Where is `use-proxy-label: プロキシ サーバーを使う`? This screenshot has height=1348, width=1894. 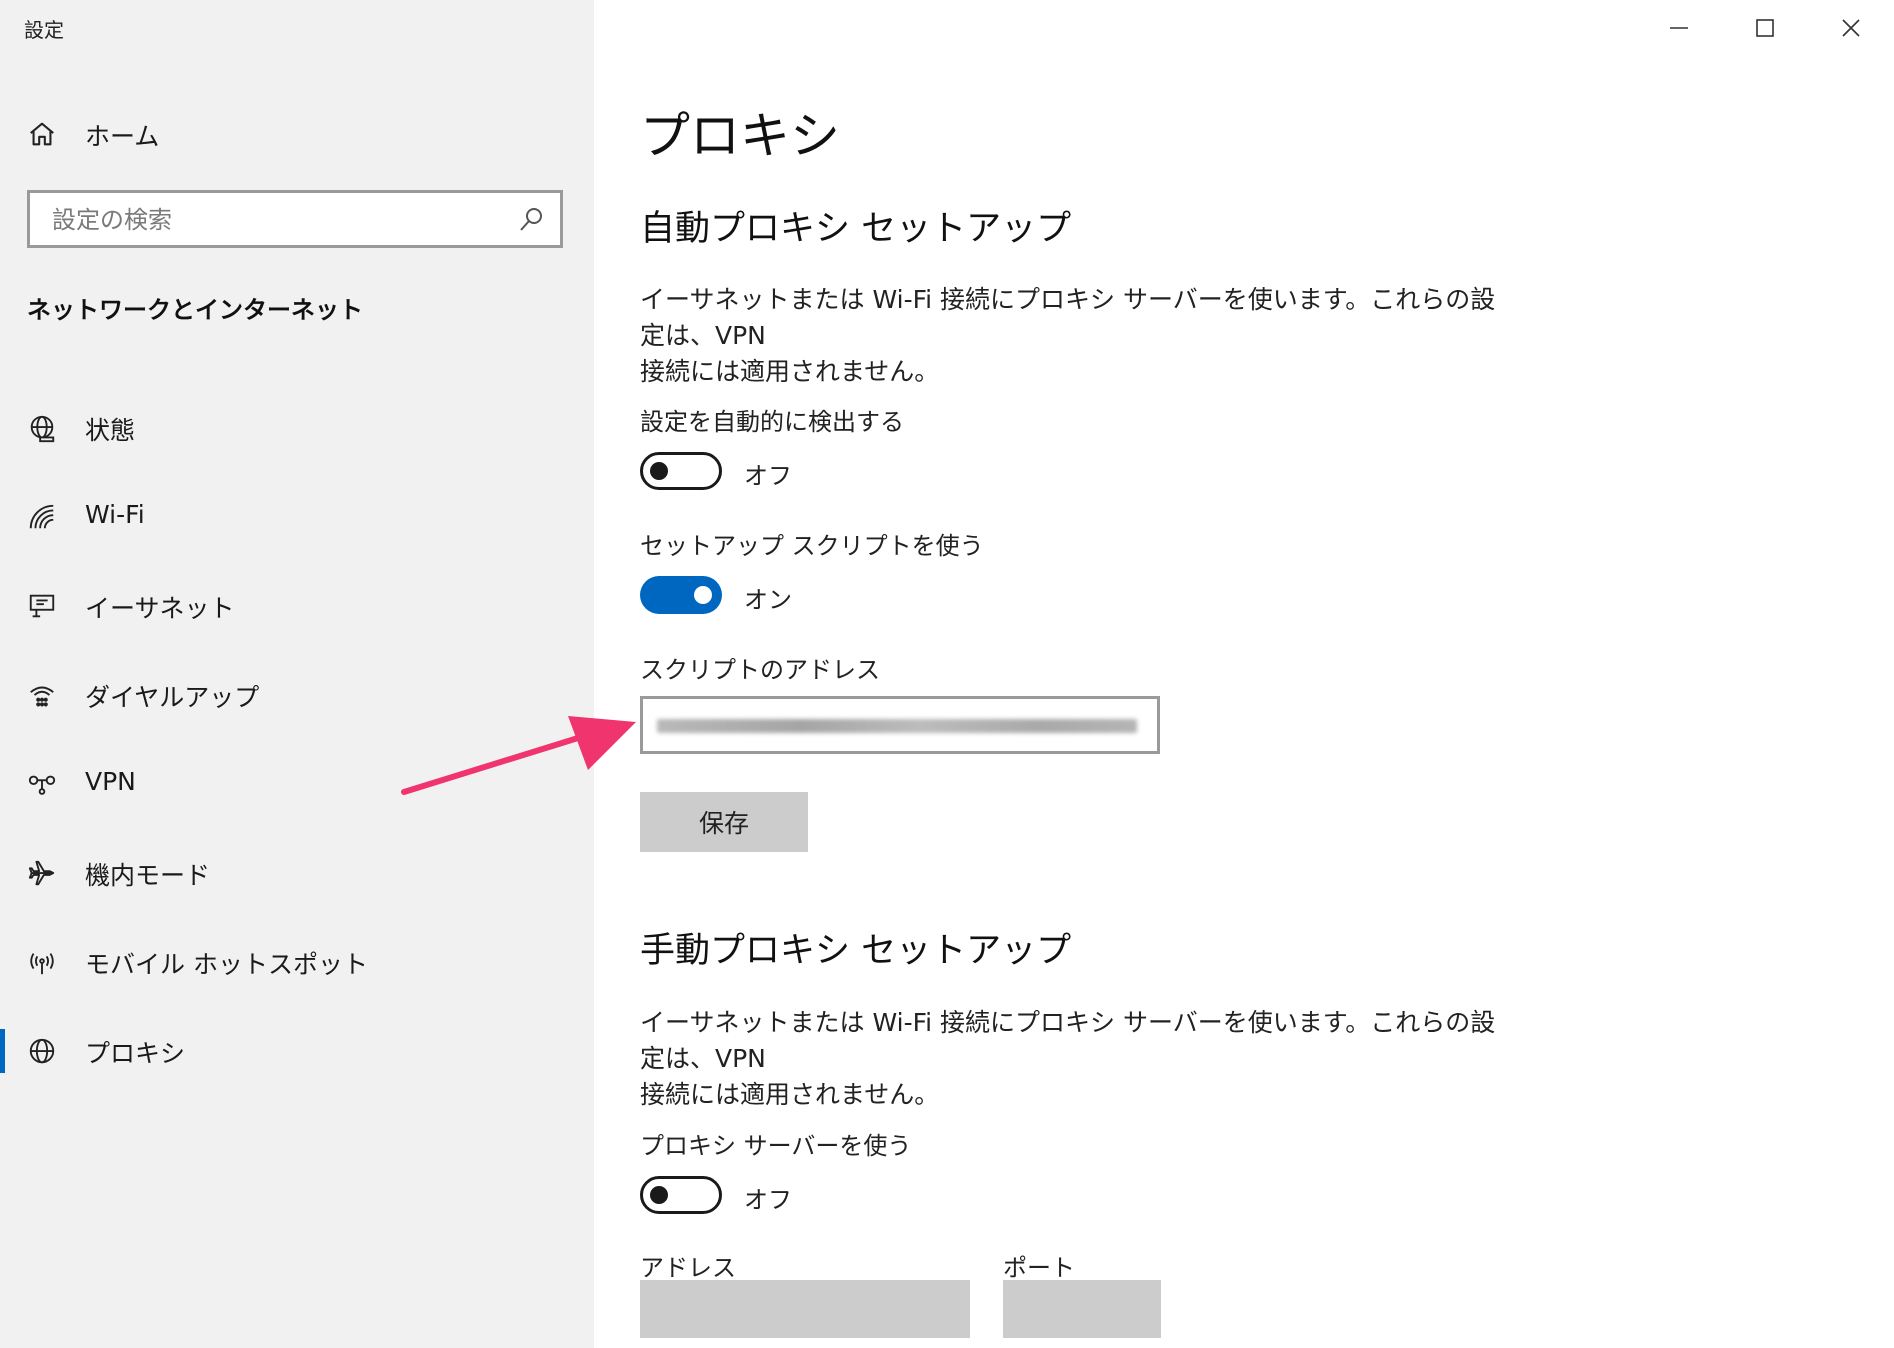
use-proxy-label: プロキシ サーバーを使う is located at coordinates (776, 1146).